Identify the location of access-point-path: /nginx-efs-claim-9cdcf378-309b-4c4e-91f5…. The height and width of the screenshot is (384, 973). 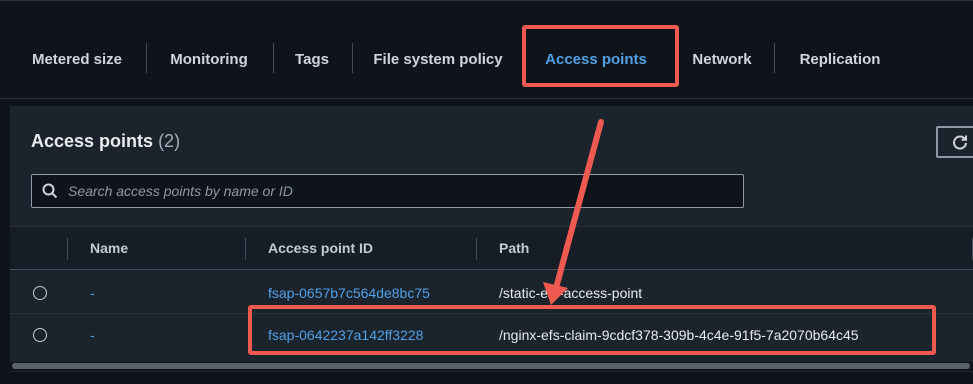
(679, 335).